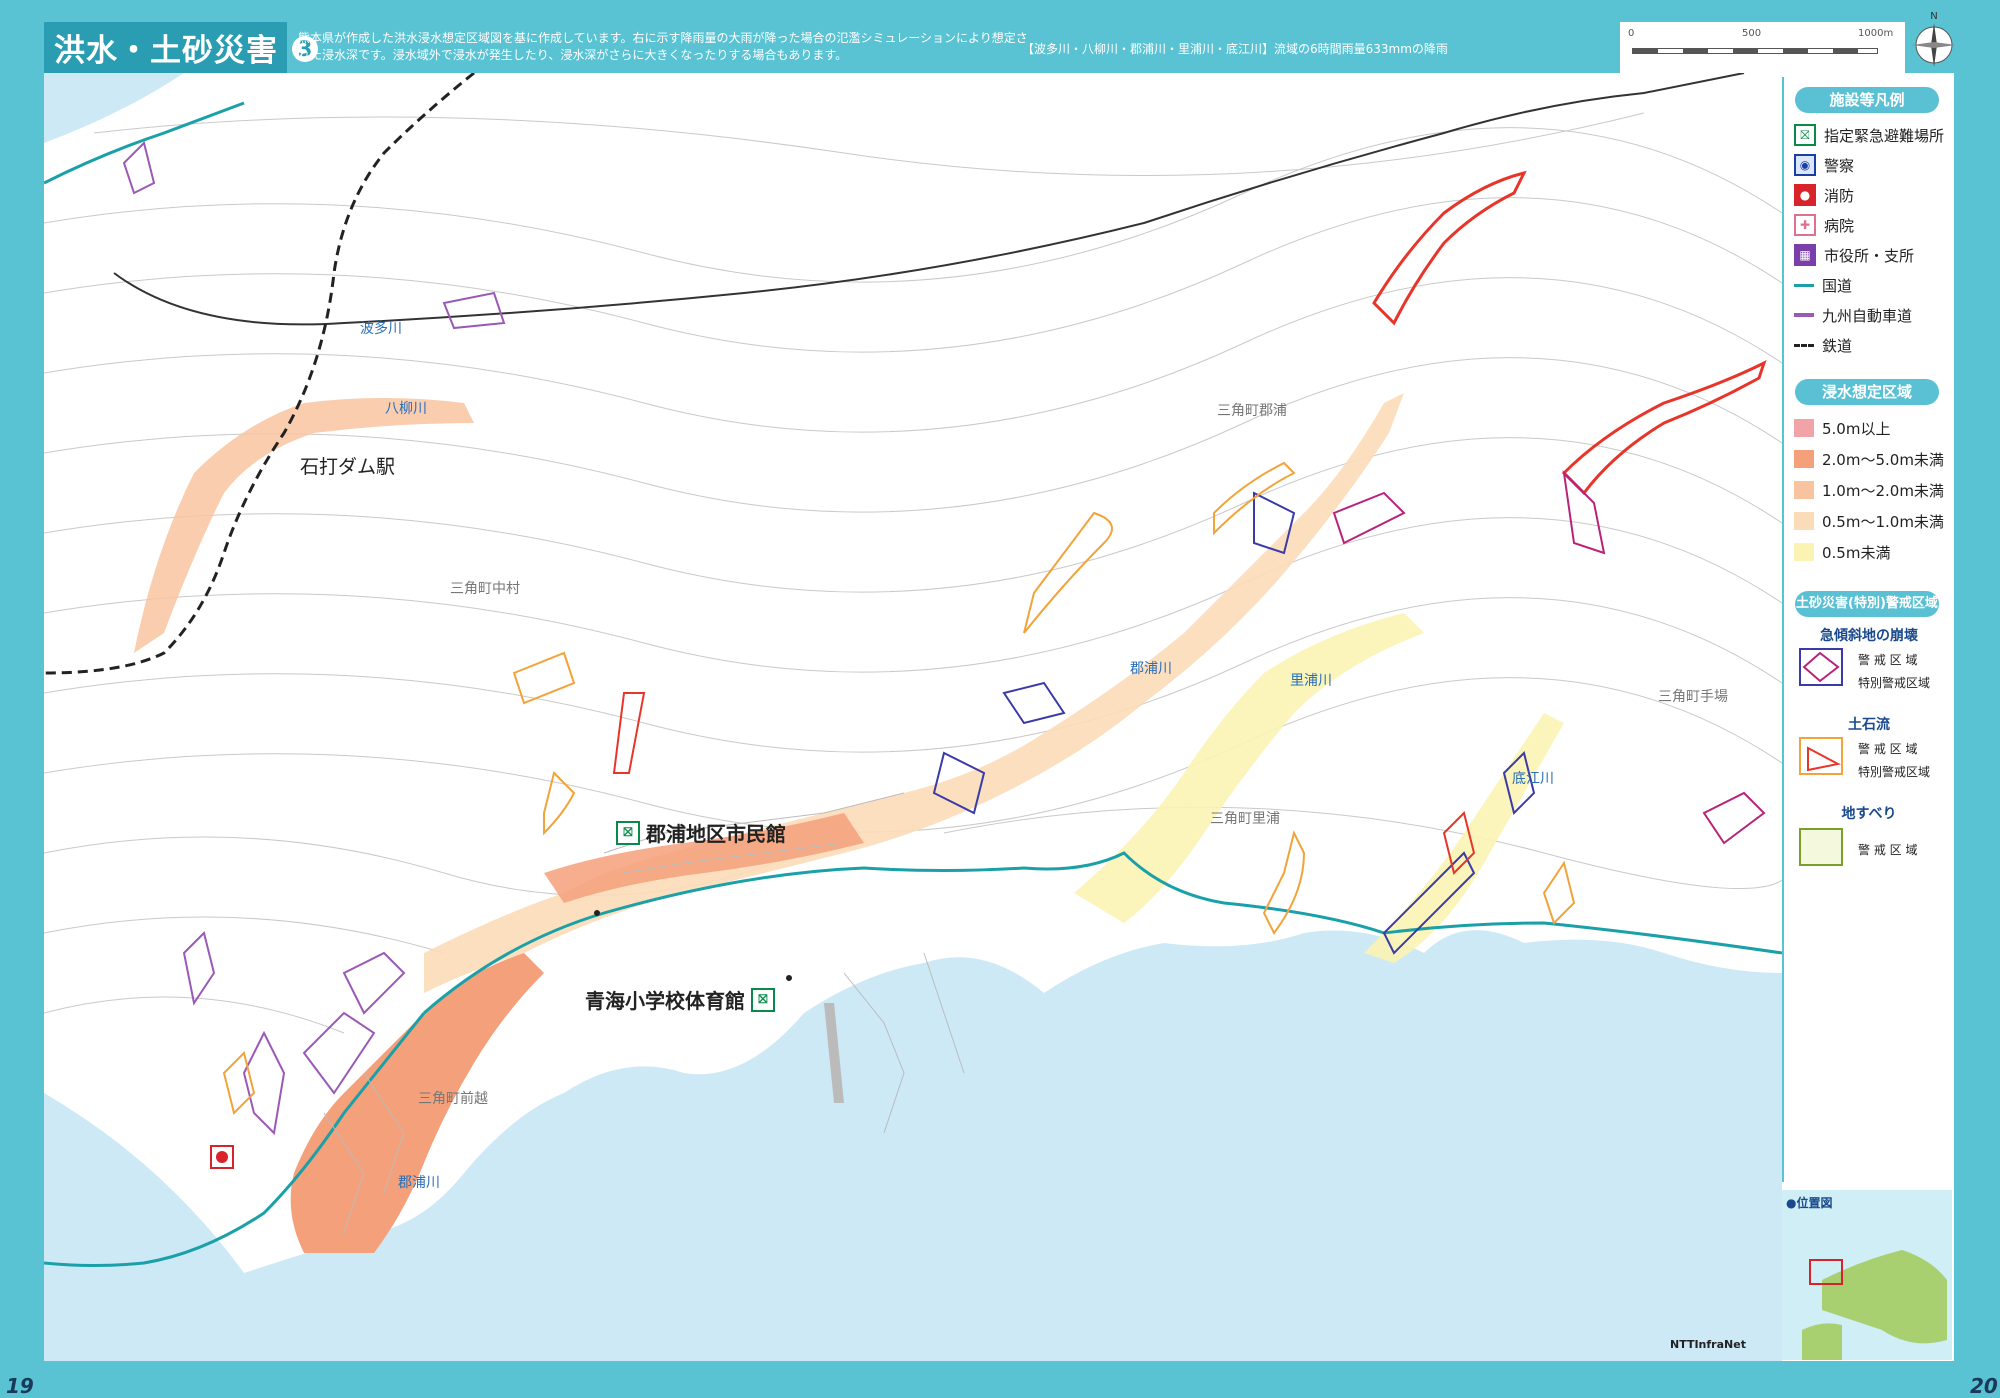 The height and width of the screenshot is (1398, 2000). Describe the element at coordinates (222, 1157) in the screenshot. I see `fire-station-marker` at that location.